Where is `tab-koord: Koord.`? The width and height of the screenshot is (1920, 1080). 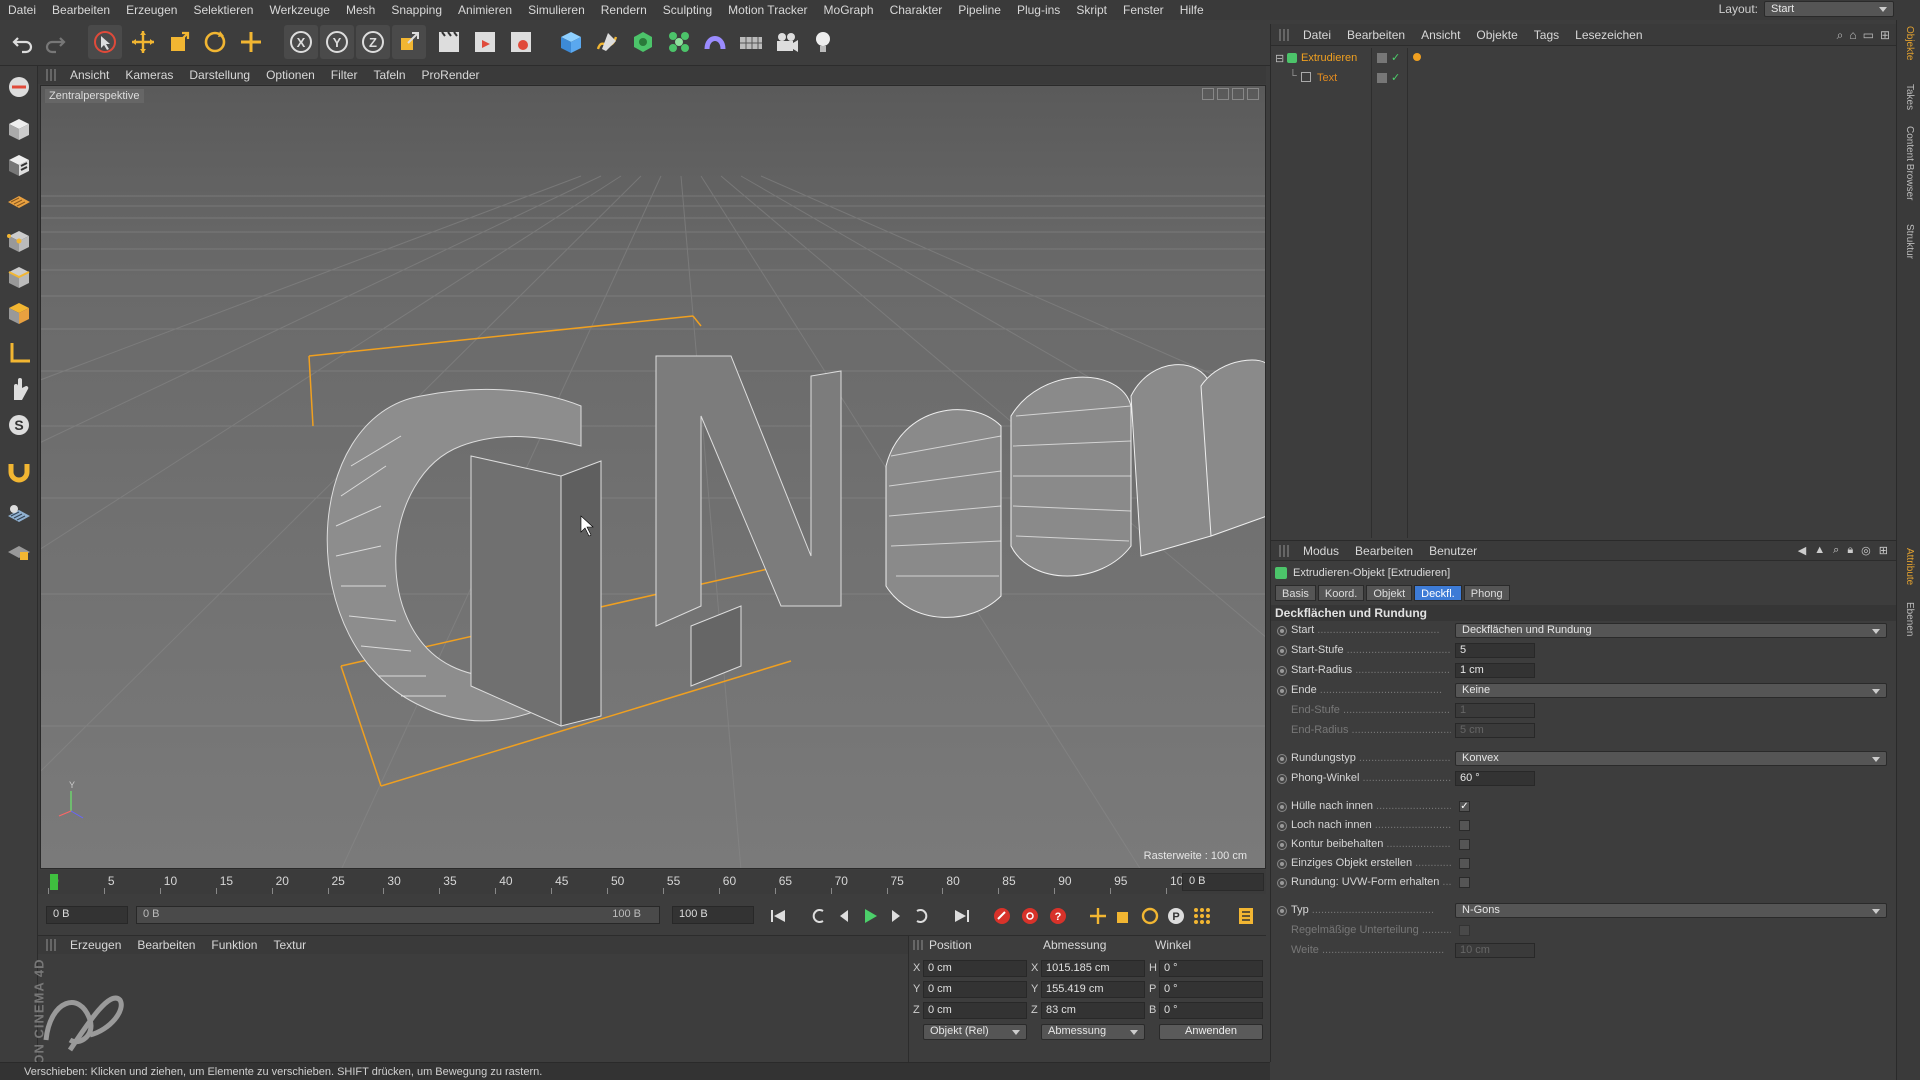
tab-koord: Koord. is located at coordinates (1341, 593).